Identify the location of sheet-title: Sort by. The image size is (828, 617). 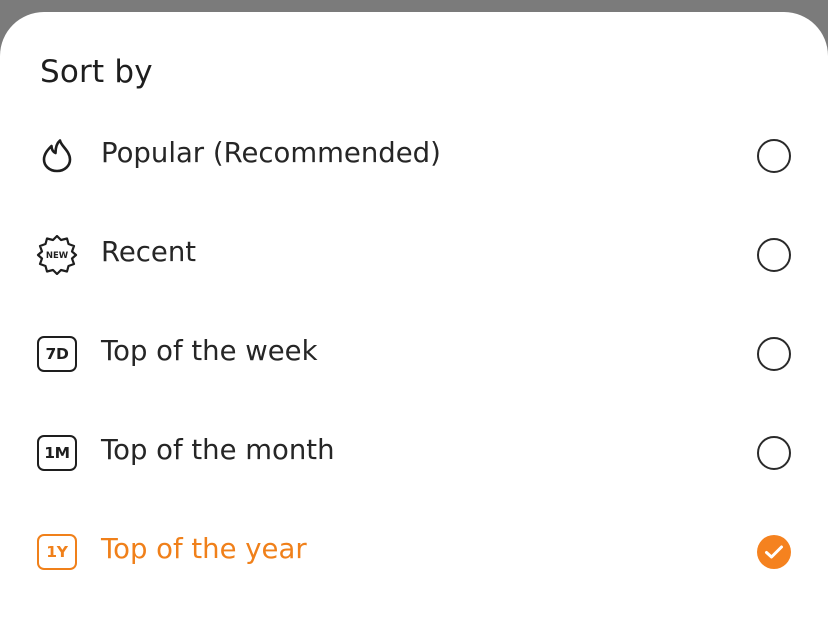
(96, 72).